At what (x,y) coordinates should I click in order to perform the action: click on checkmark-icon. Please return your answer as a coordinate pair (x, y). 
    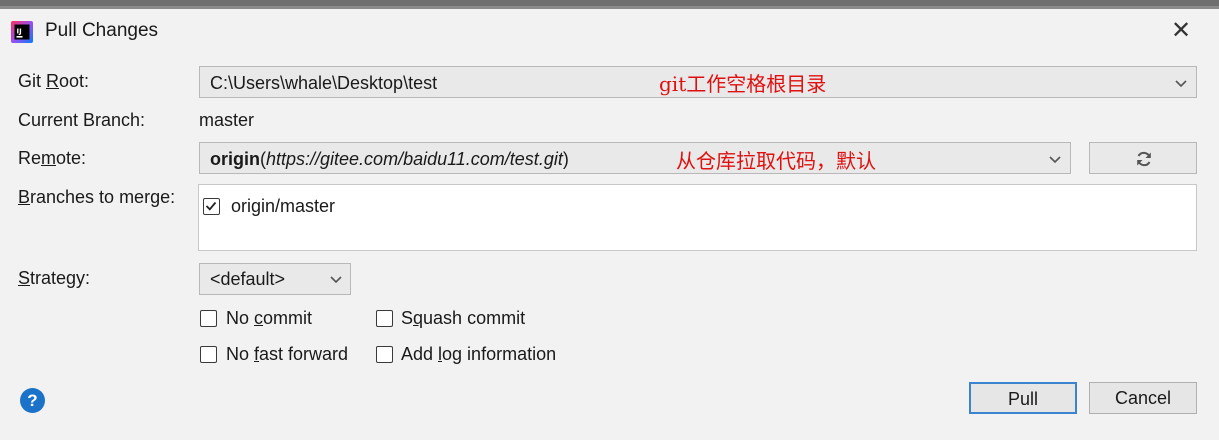
    Looking at the image, I should click on (211, 206).